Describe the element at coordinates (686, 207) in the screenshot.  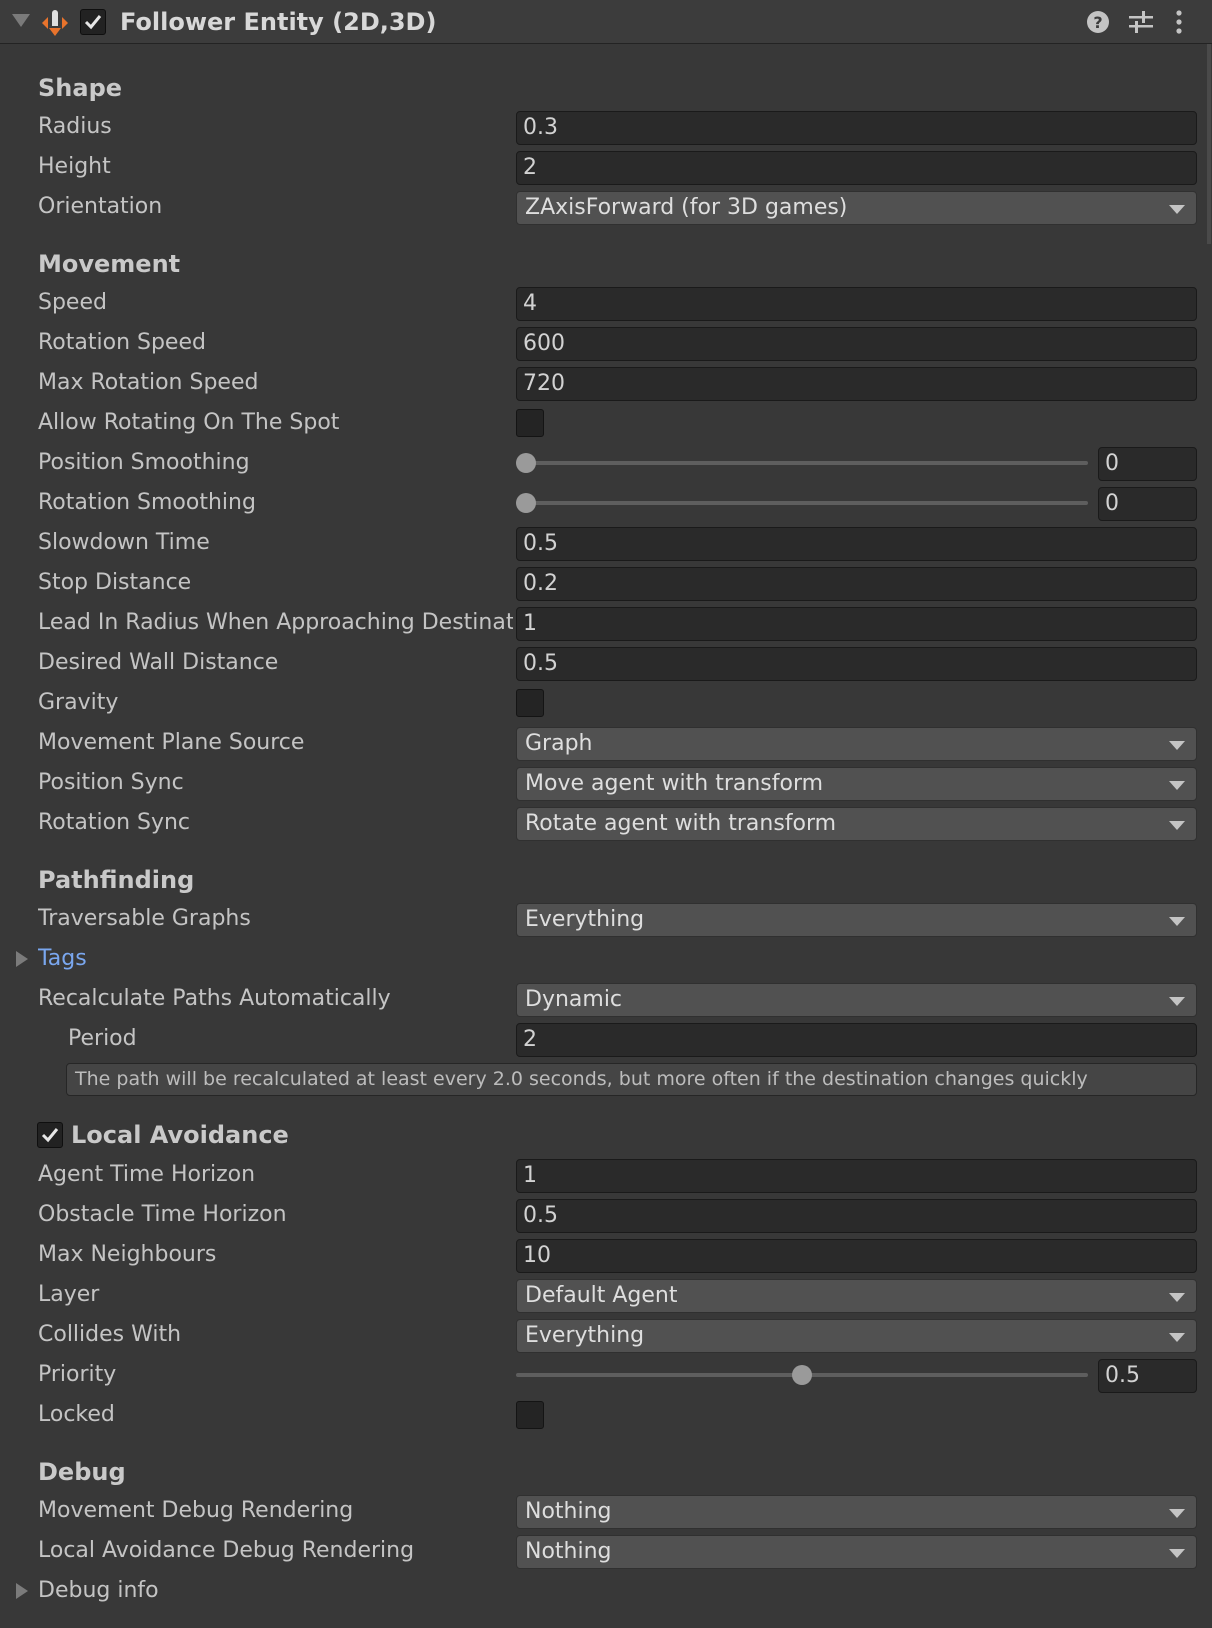
I see `orientation-value: ZAxisForward (for 3D games)` at that location.